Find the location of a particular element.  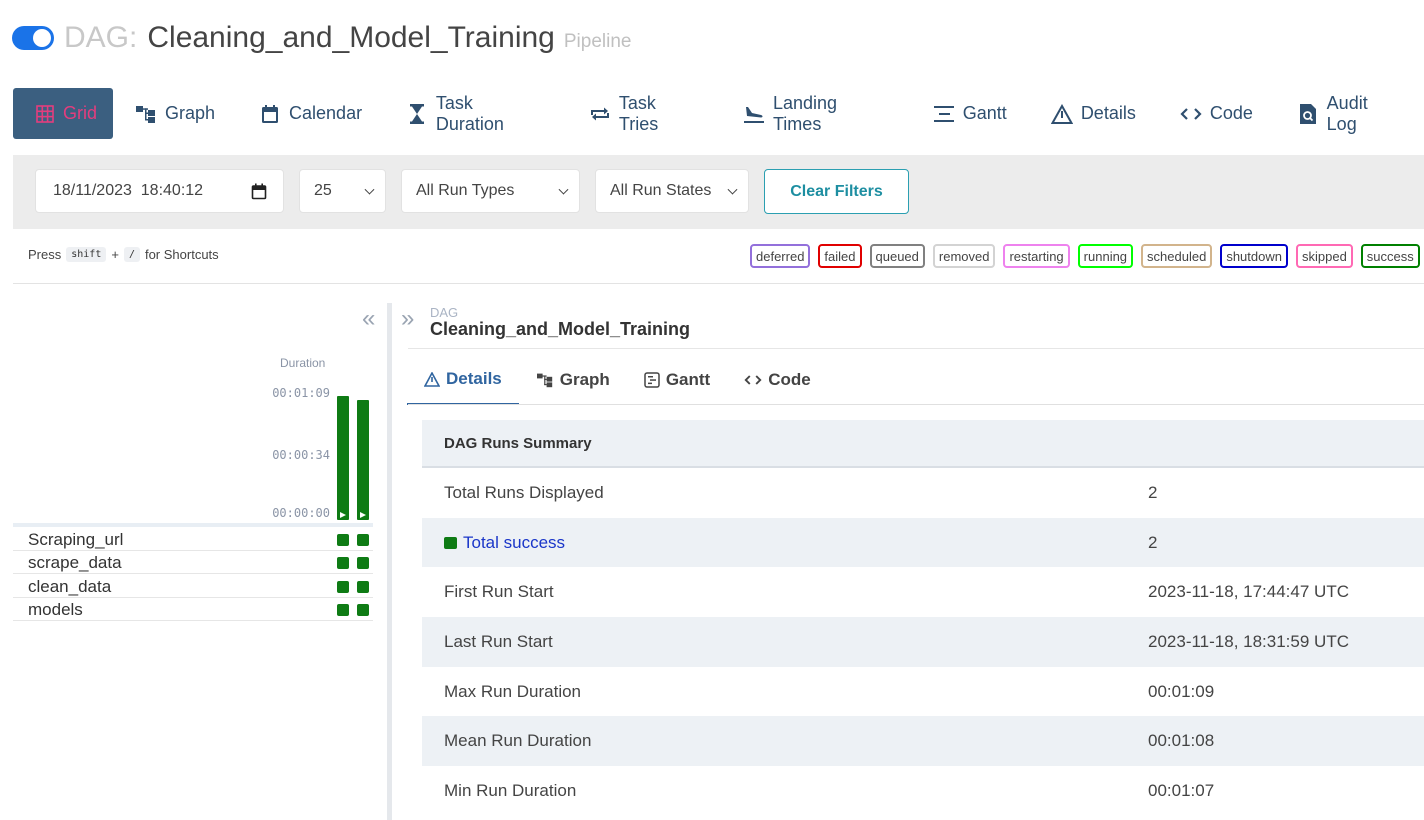

subtab-gantt: Gantt is located at coordinates (677, 380).